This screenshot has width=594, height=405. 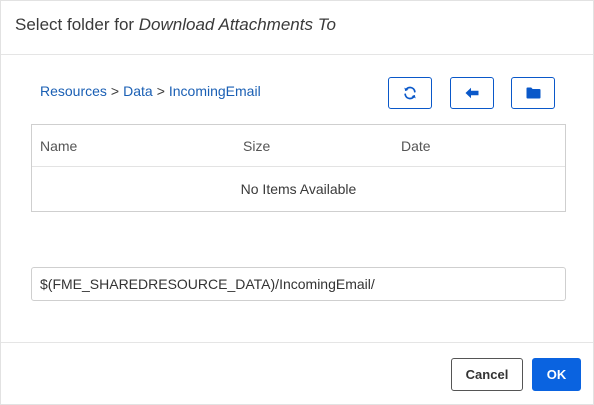 I want to click on breadcrumb: Resources > Data > IncomingEmail, so click(x=150, y=91).